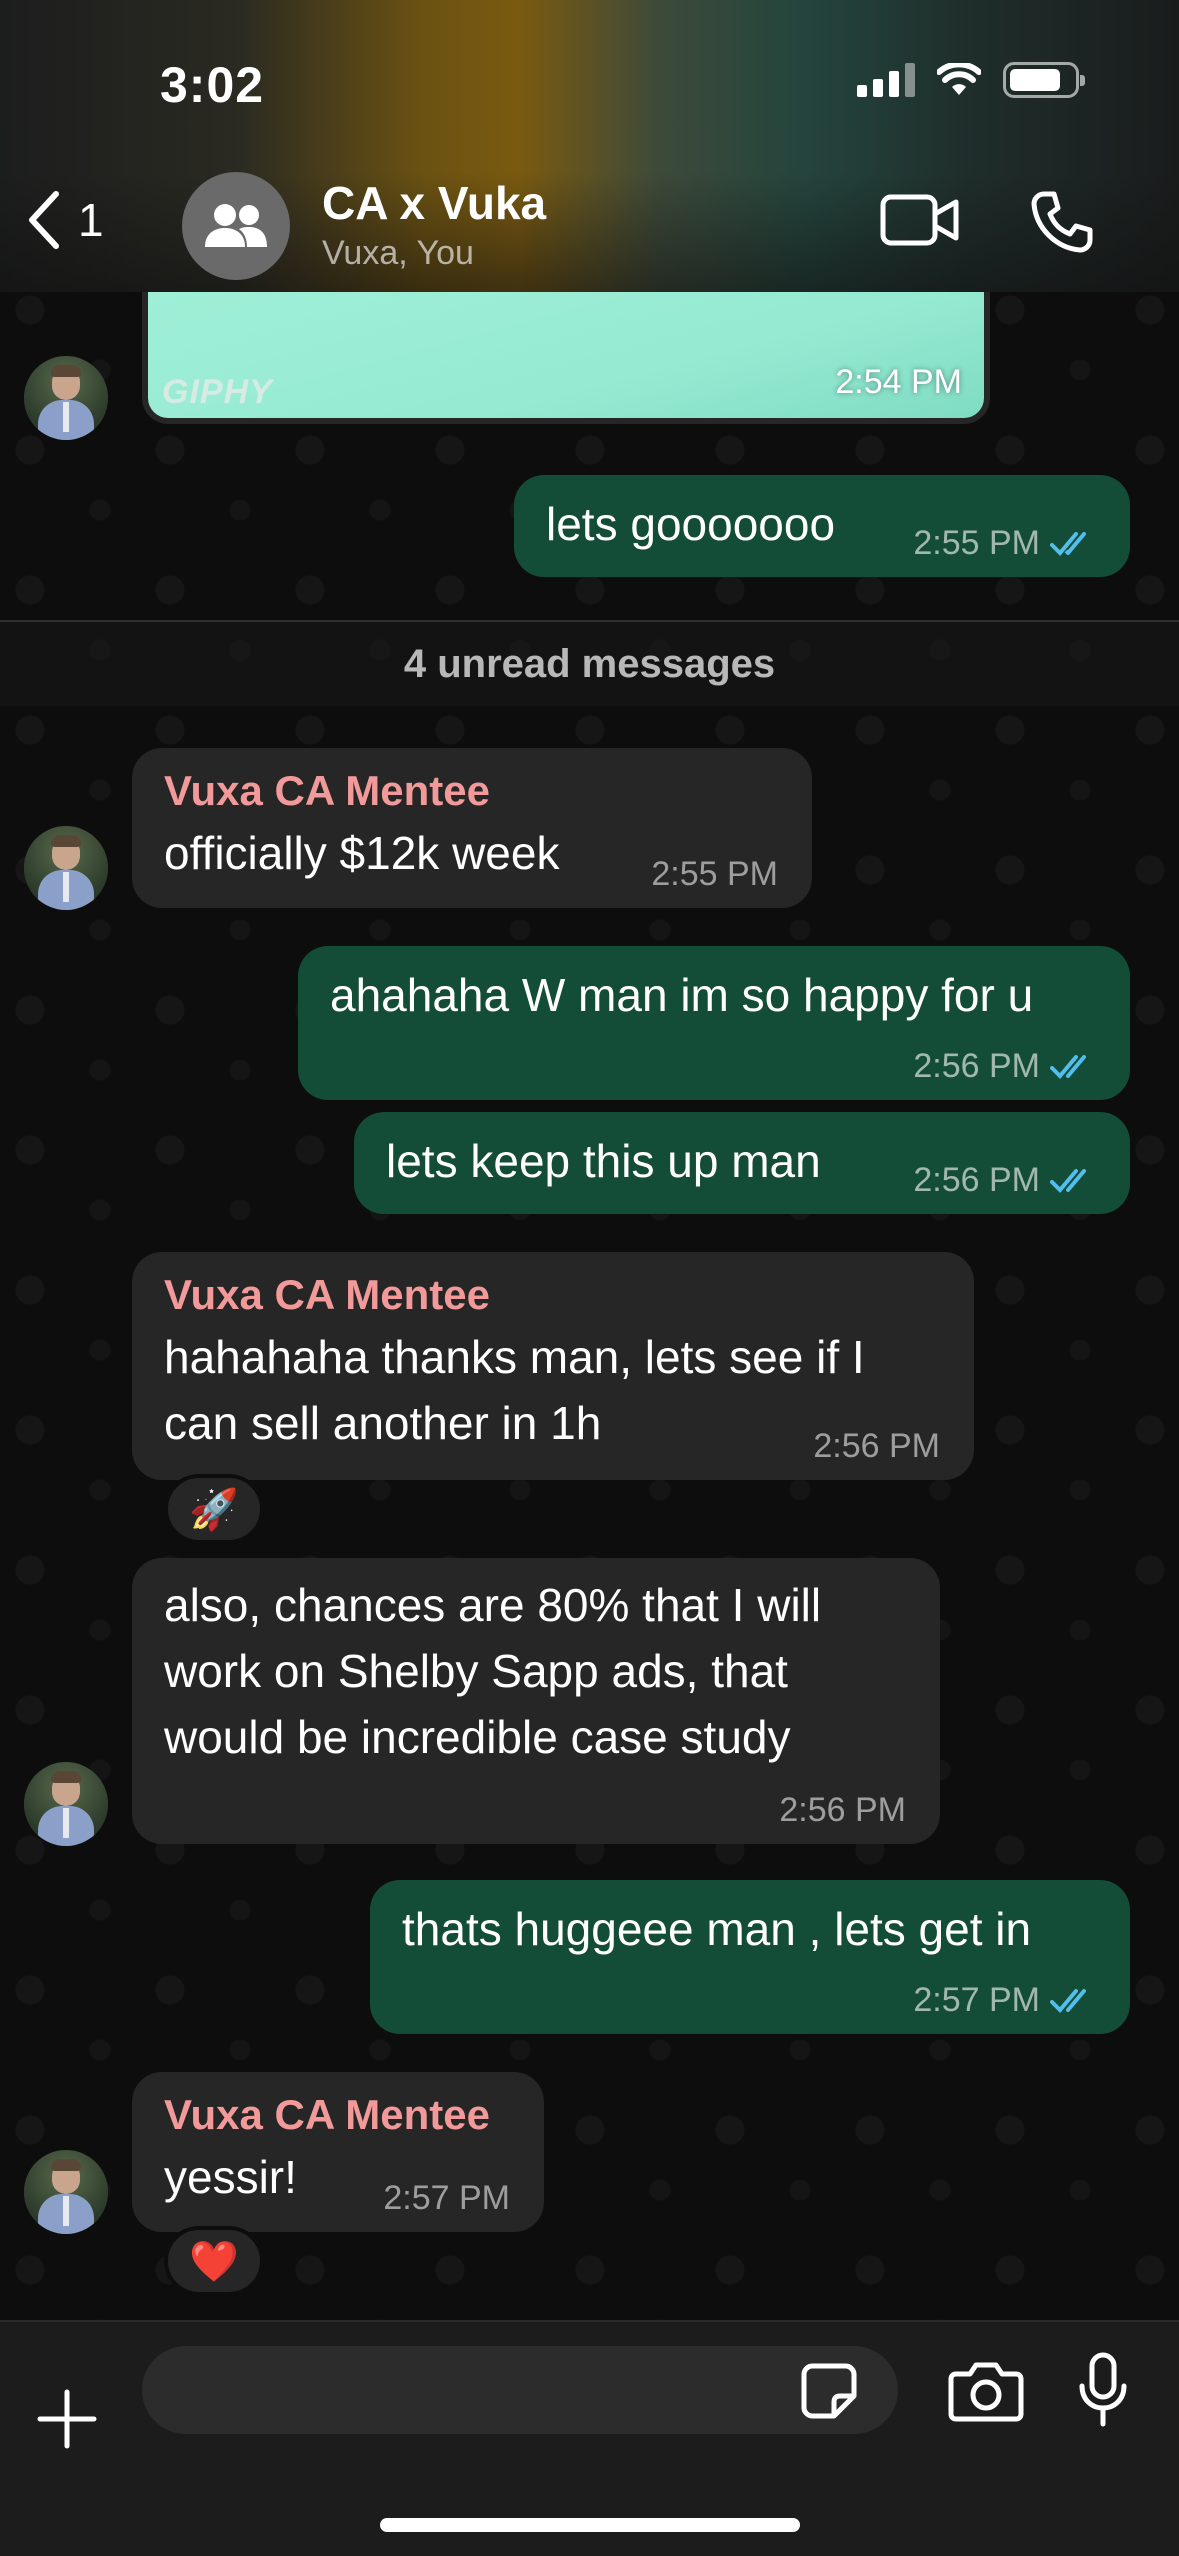 The image size is (1179, 2556). Describe the element at coordinates (959, 79) in the screenshot. I see `wifi-icon` at that location.